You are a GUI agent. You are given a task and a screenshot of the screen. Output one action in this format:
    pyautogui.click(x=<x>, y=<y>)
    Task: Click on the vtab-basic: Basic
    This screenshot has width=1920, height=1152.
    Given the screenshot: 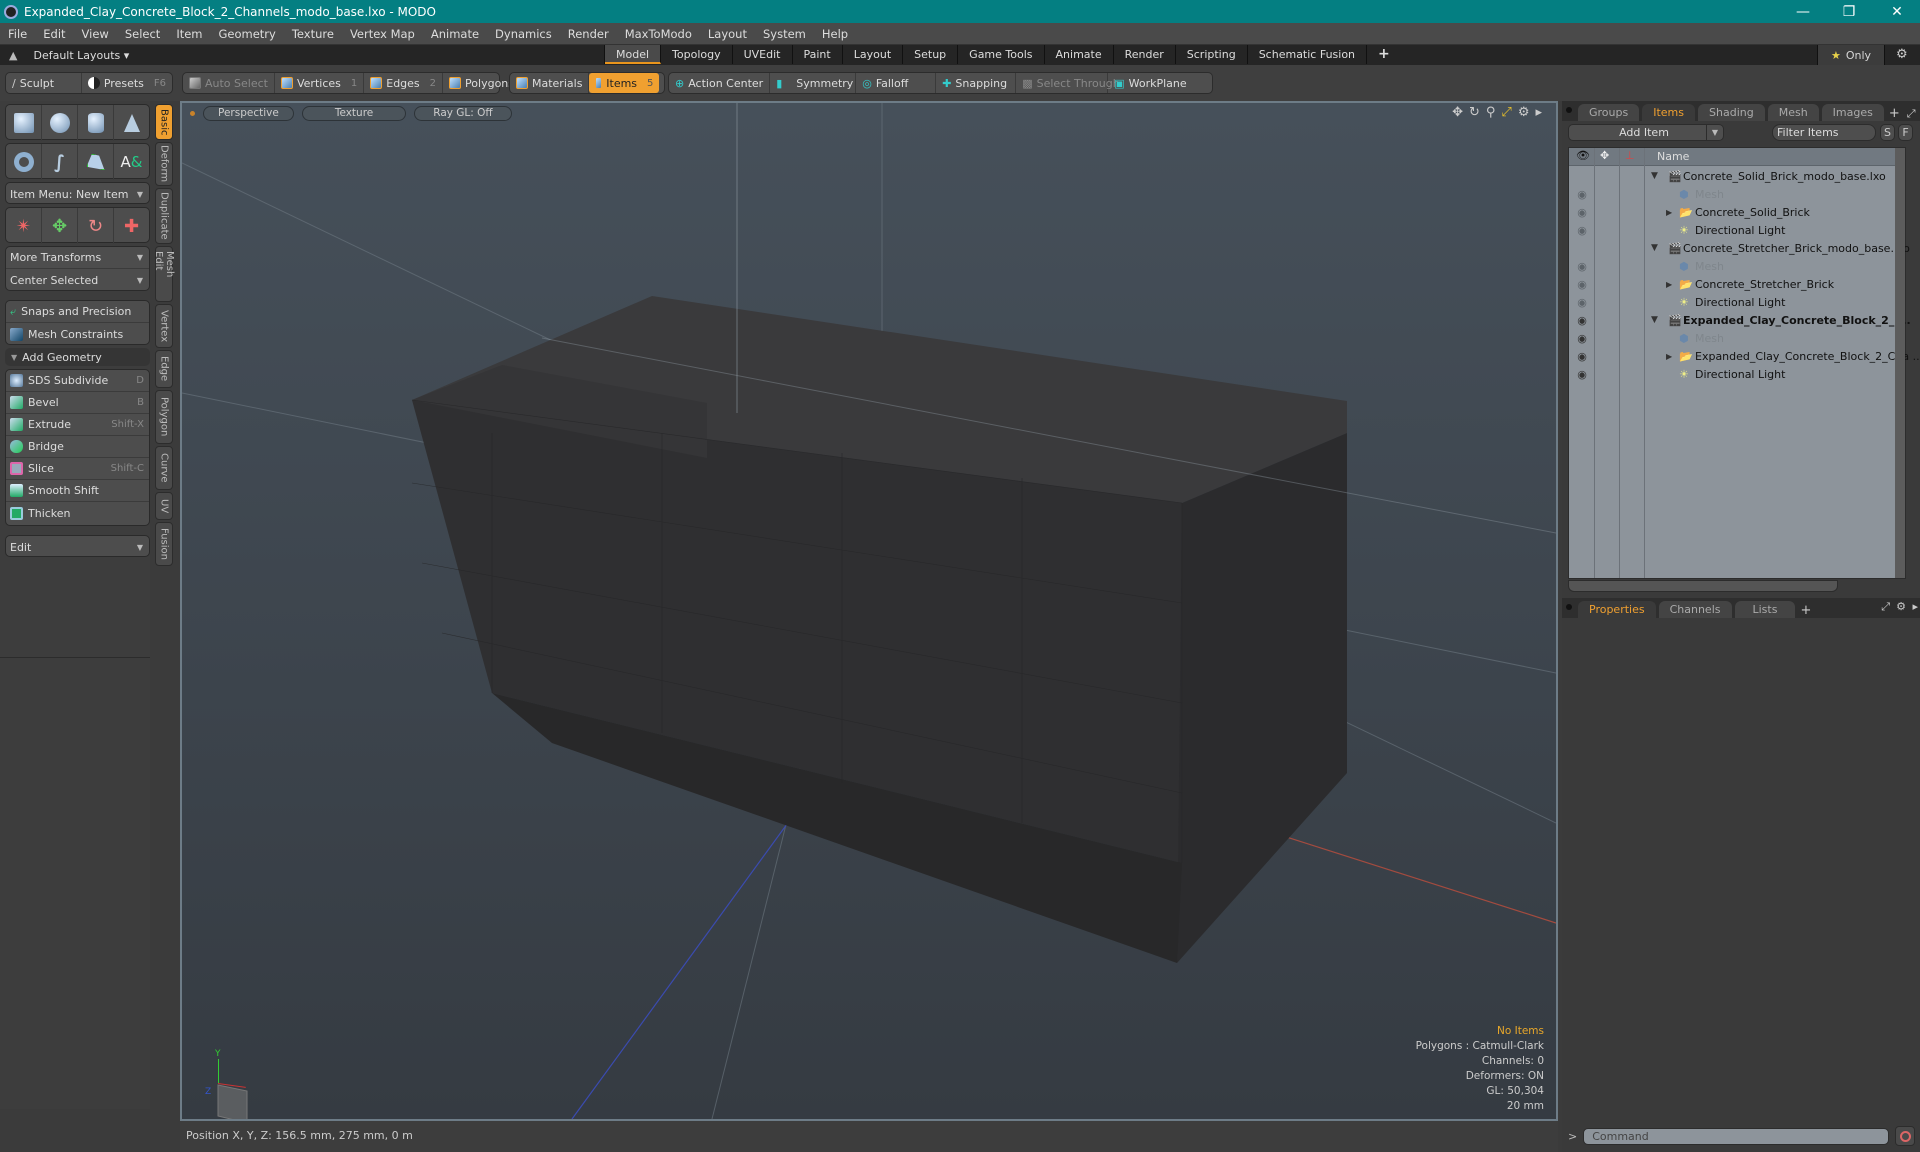 What is the action you would take?
    pyautogui.click(x=164, y=122)
    